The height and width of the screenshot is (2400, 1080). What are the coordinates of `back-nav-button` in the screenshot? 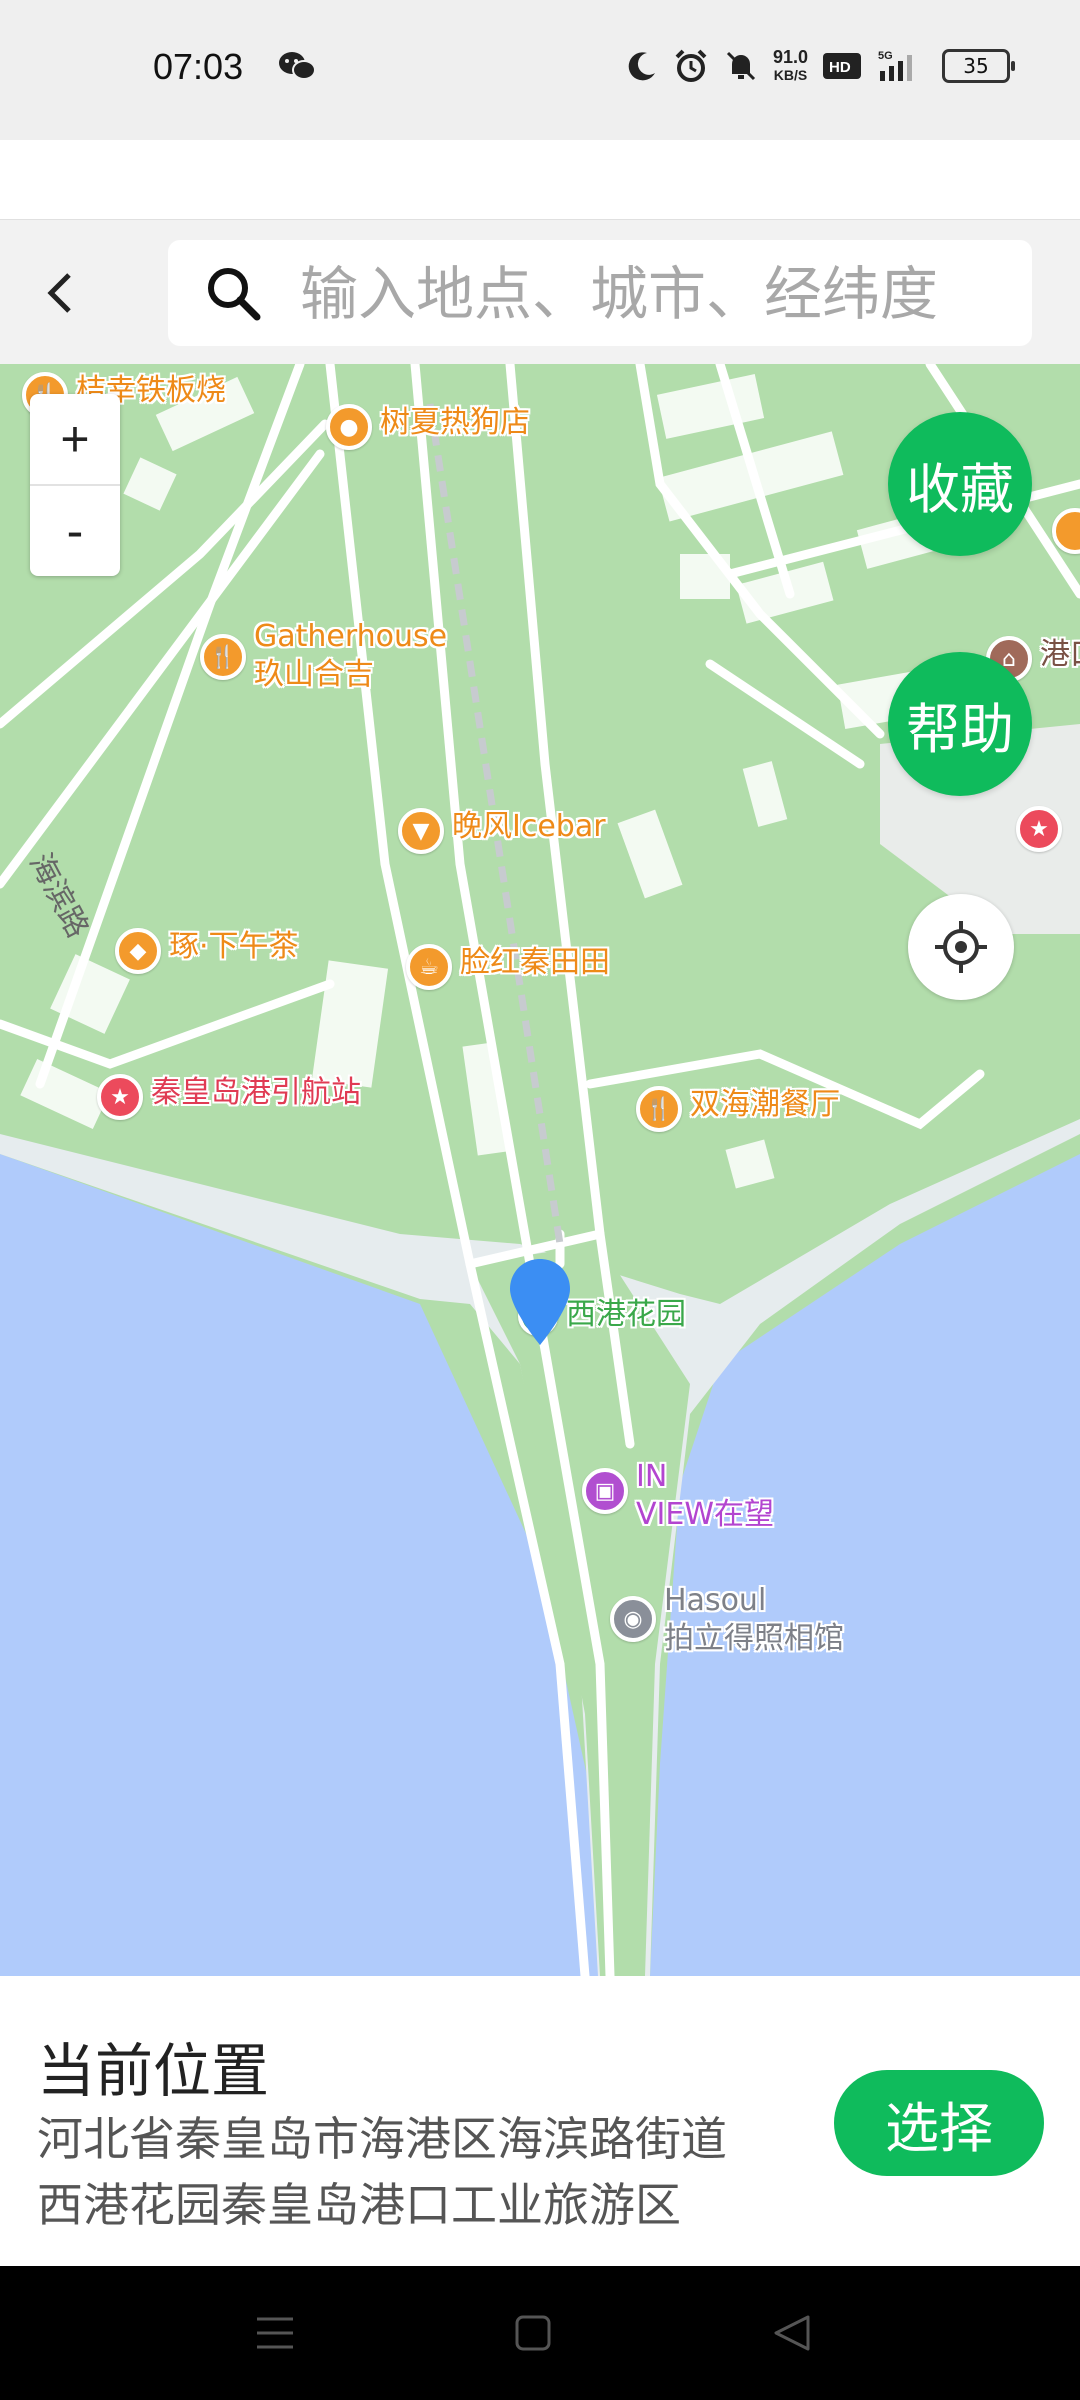 It's located at (792, 2333).